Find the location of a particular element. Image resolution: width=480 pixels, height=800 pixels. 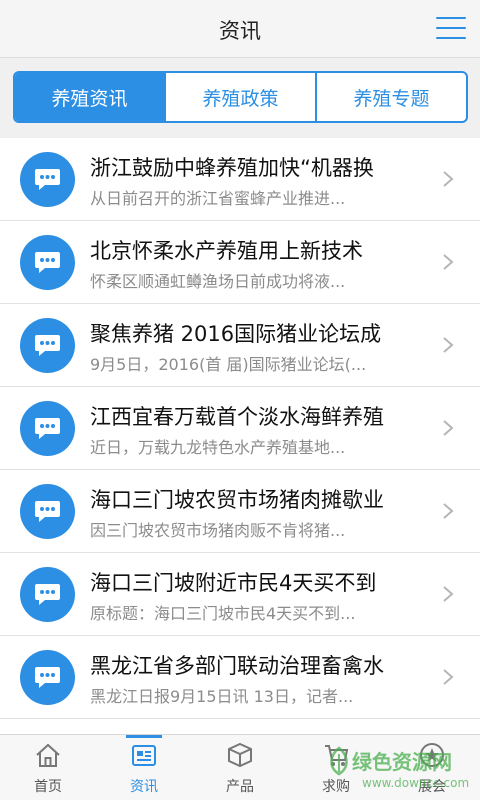

news-title: 江西宜春万载首个淡水海鲜养殖 is located at coordinates (237, 417).